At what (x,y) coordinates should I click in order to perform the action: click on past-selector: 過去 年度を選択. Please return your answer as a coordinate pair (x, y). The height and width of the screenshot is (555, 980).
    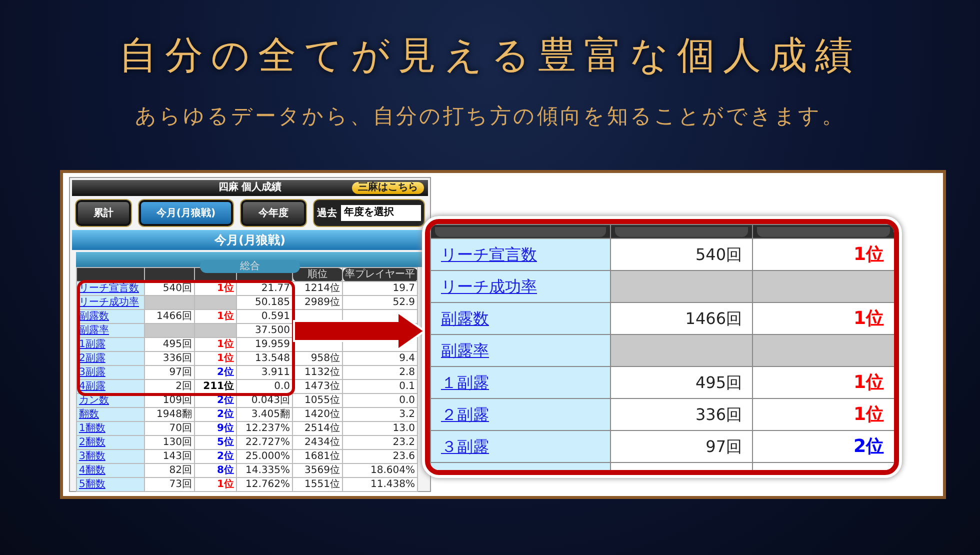
    Looking at the image, I should click on (369, 213).